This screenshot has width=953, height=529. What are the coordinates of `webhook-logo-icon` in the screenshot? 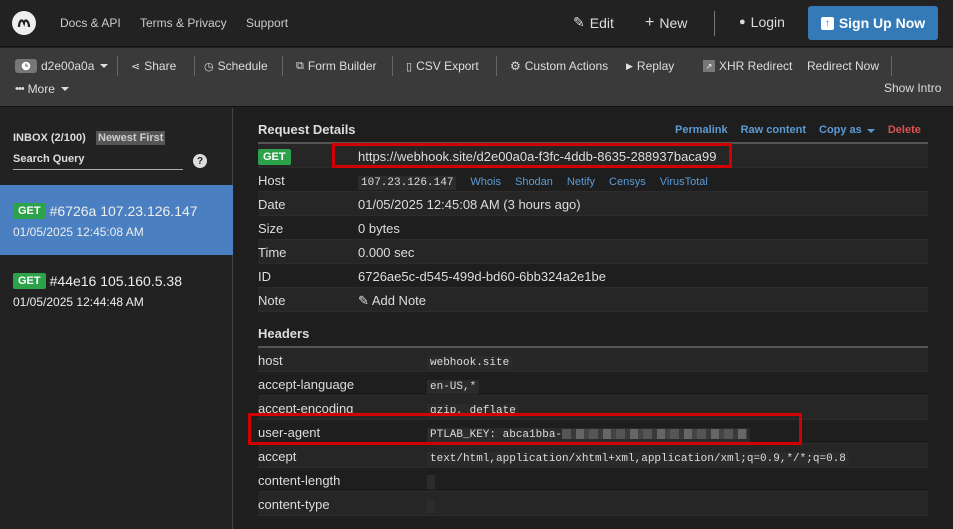 It's located at (24, 23).